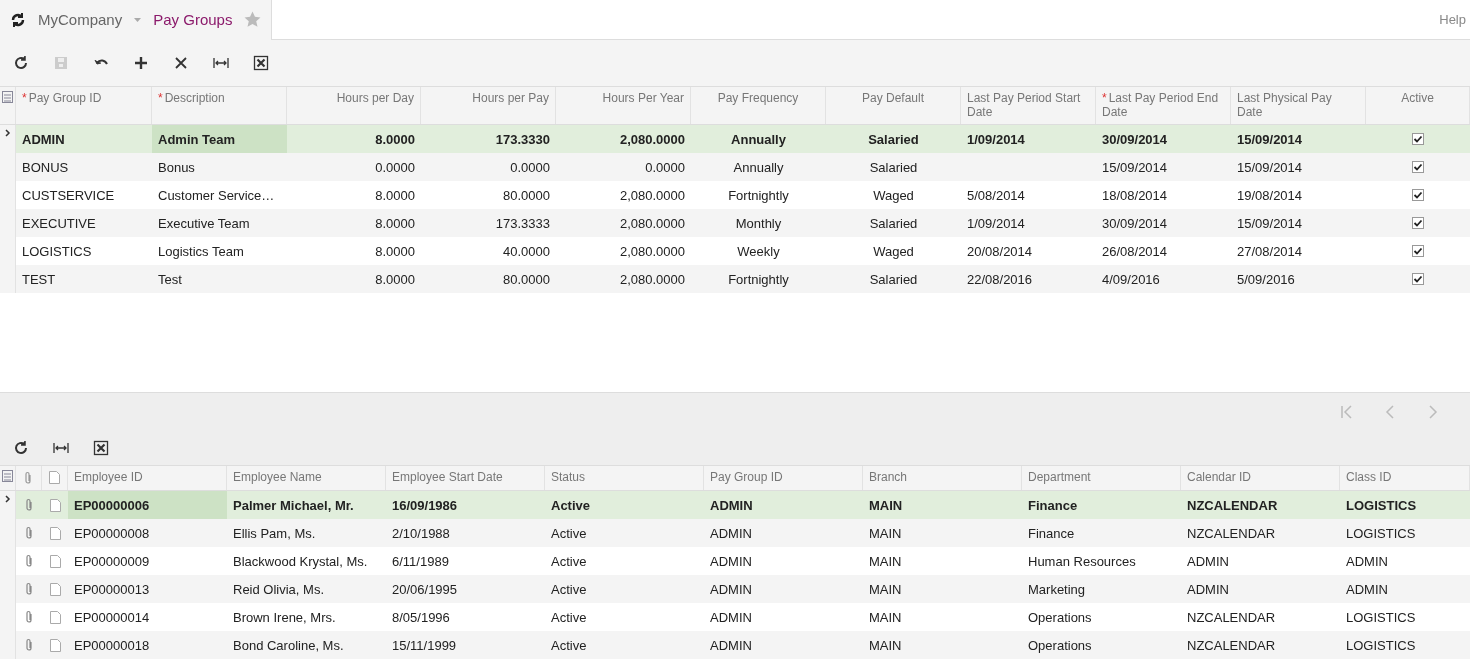 This screenshot has width=1470, height=661. What do you see at coordinates (354, 105) in the screenshot?
I see `column-header: Hours per Day` at bounding box center [354, 105].